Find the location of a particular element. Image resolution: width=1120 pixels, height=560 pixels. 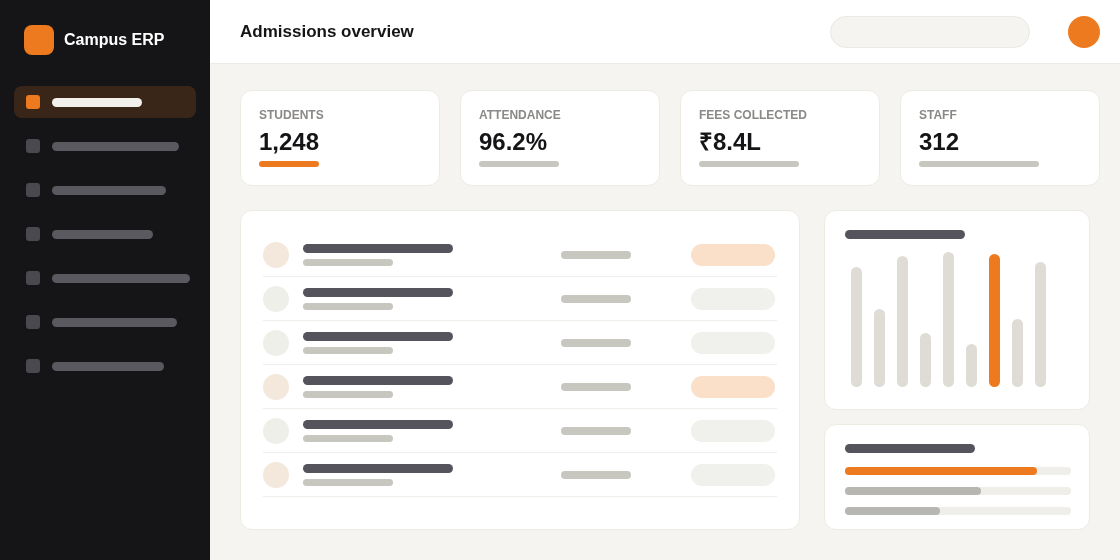

logo-icon is located at coordinates (39, 40).